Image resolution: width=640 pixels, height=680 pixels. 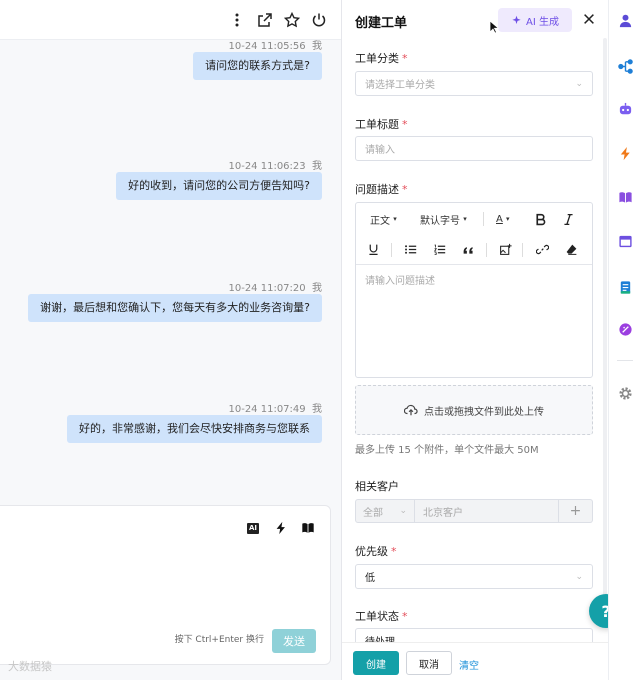 What do you see at coordinates (175, 308) in the screenshot?
I see `message-bubble: 谢谢，最后想和您确认下，您每天有多大的业务咨询量?` at bounding box center [175, 308].